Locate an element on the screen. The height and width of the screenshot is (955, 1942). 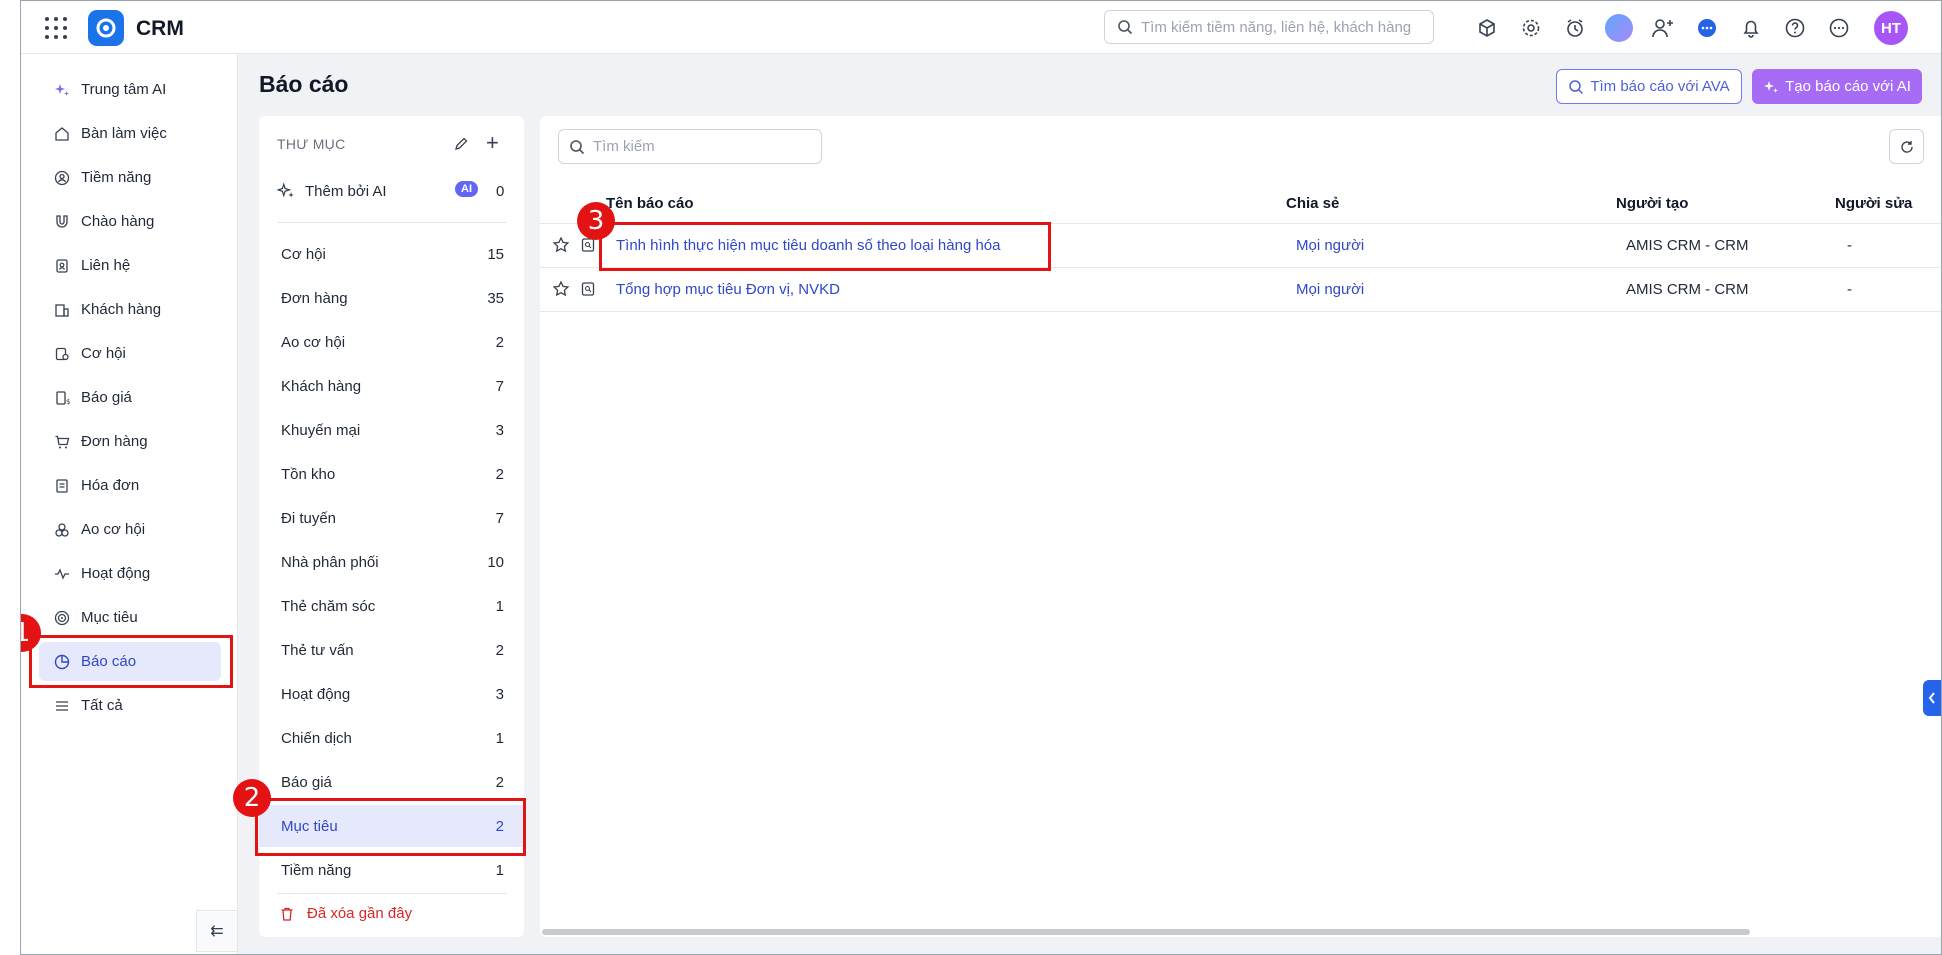
more-icon is located at coordinates (1839, 28).